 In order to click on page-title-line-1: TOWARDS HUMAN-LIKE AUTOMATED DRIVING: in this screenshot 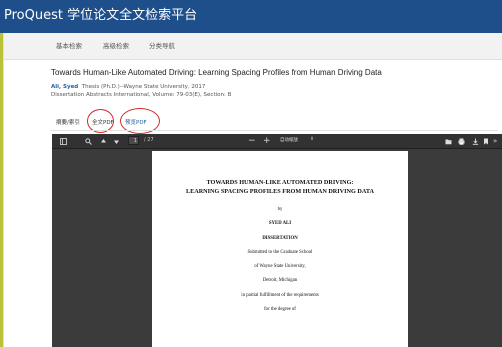, I will do `click(280, 182)`.